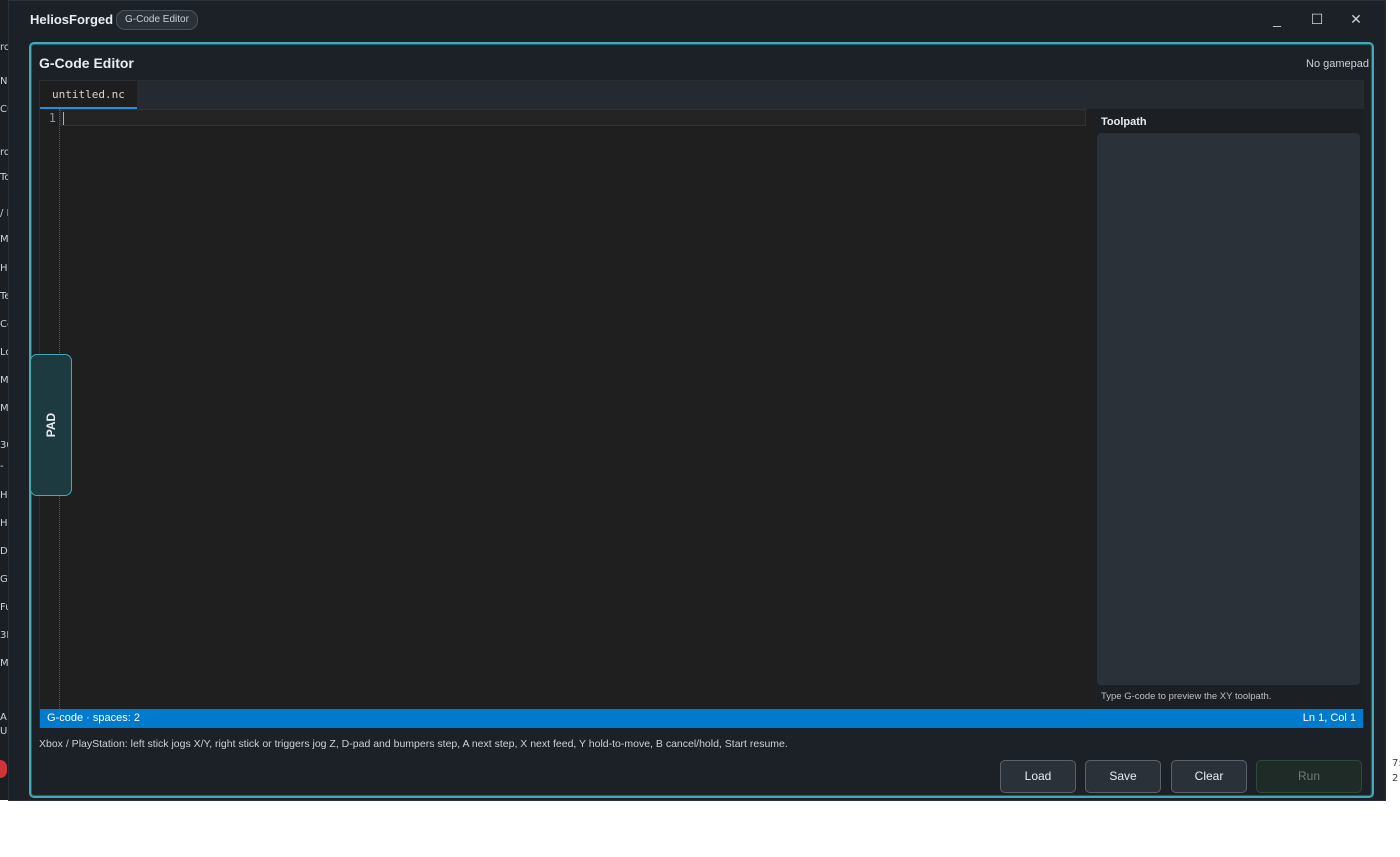 This screenshot has height=857, width=1400. Describe the element at coordinates (1123, 776) in the screenshot. I see `save-button: Save` at that location.